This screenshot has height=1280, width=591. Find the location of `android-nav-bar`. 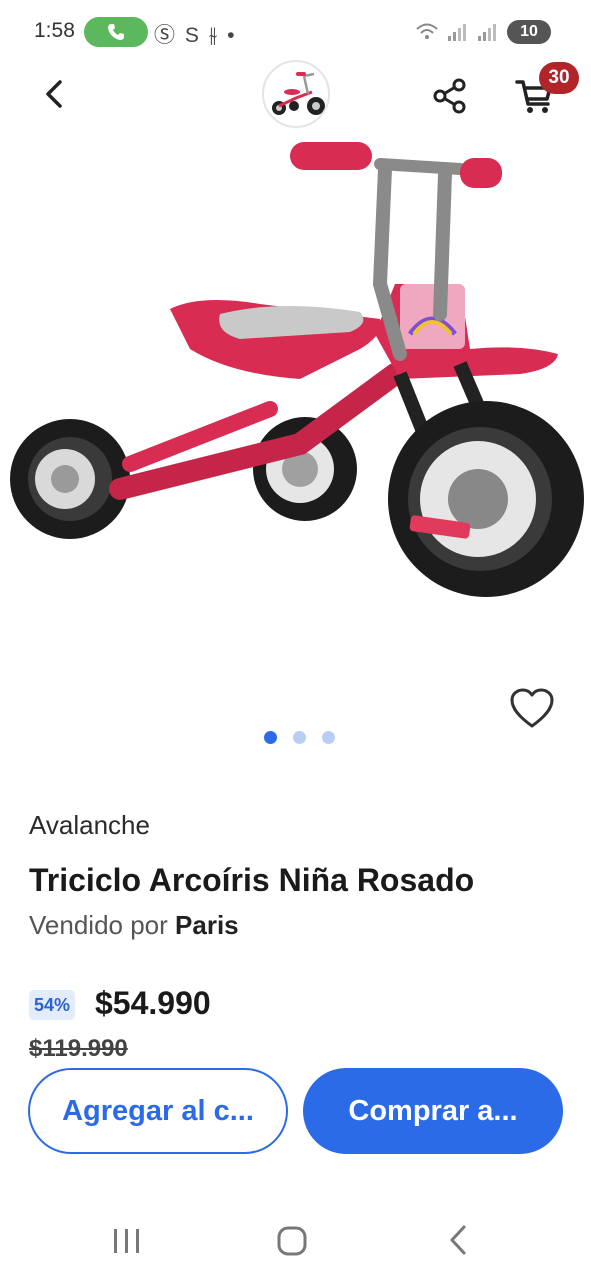

android-nav-bar is located at coordinates (295, 1240).